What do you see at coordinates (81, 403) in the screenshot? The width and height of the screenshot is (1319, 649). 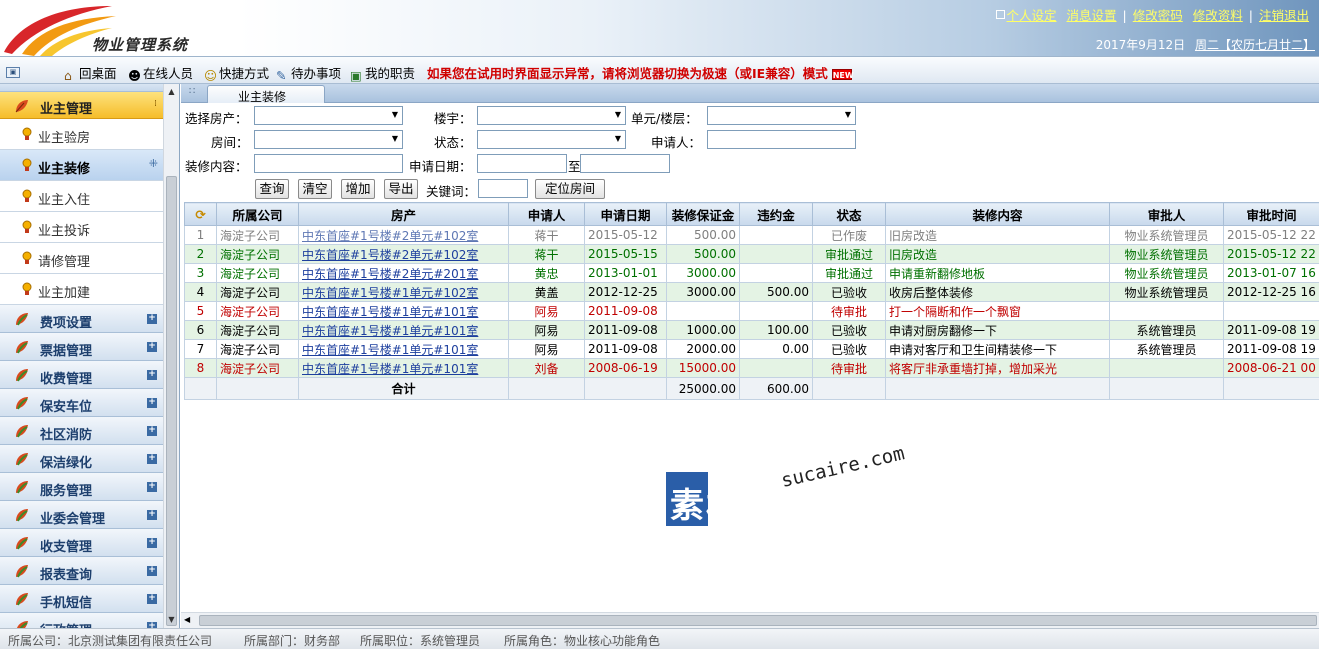 I see `sidebar-menu-item: 保安车位 +` at bounding box center [81, 403].